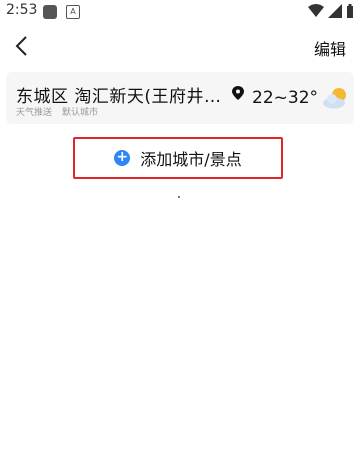 The image size is (360, 451). I want to click on city-card: 东城区 淘汇新天(王府井… 天气推送 默认城市 22~32°, so click(180, 98).